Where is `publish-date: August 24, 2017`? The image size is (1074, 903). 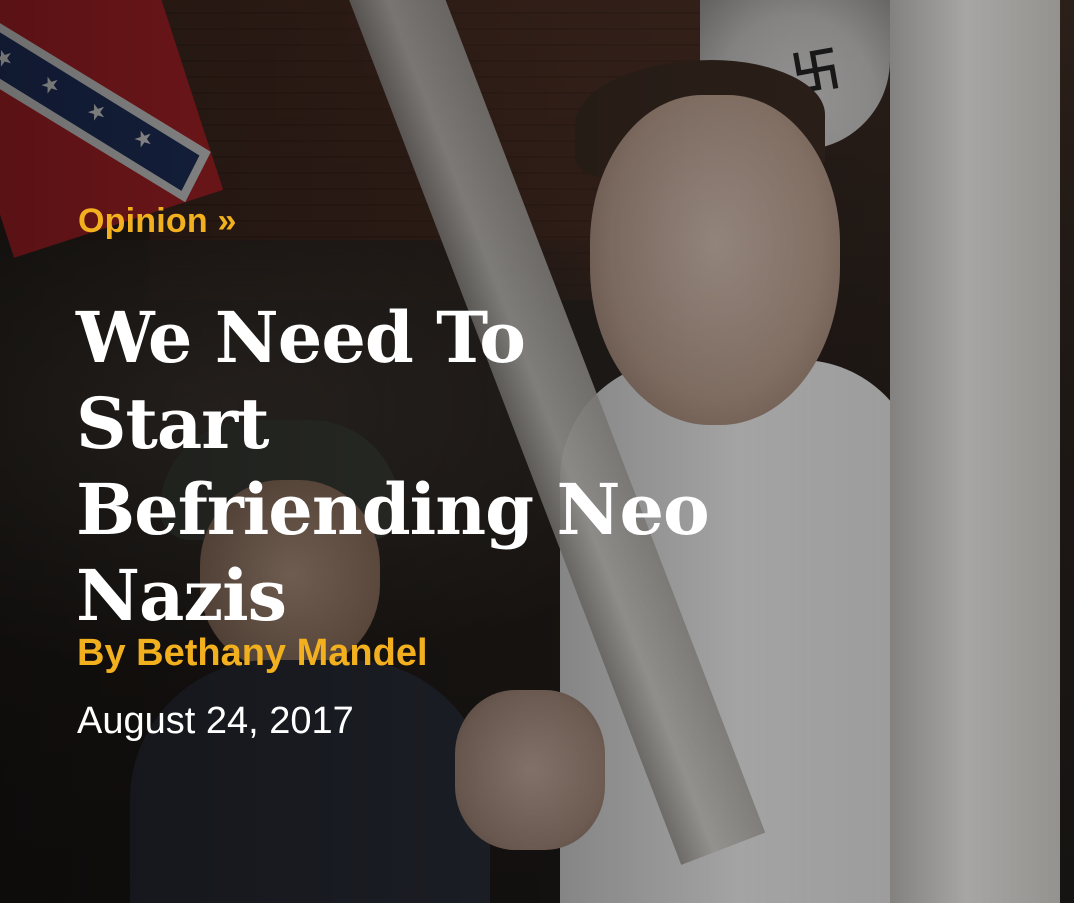 publish-date: August 24, 2017 is located at coordinates (215, 721).